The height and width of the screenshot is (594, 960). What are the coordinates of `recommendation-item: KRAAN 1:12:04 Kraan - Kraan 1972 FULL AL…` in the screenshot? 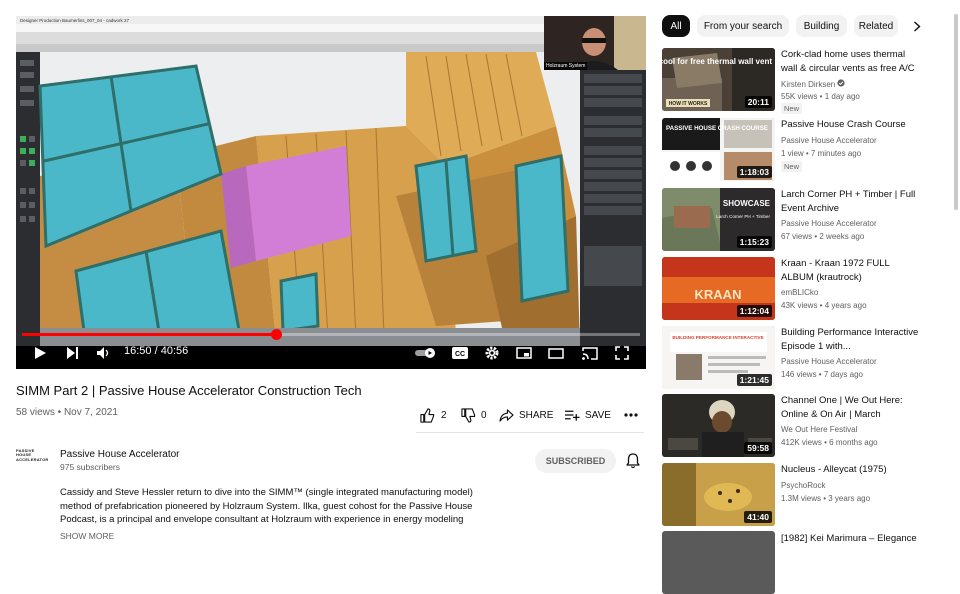 It's located at (807, 288).